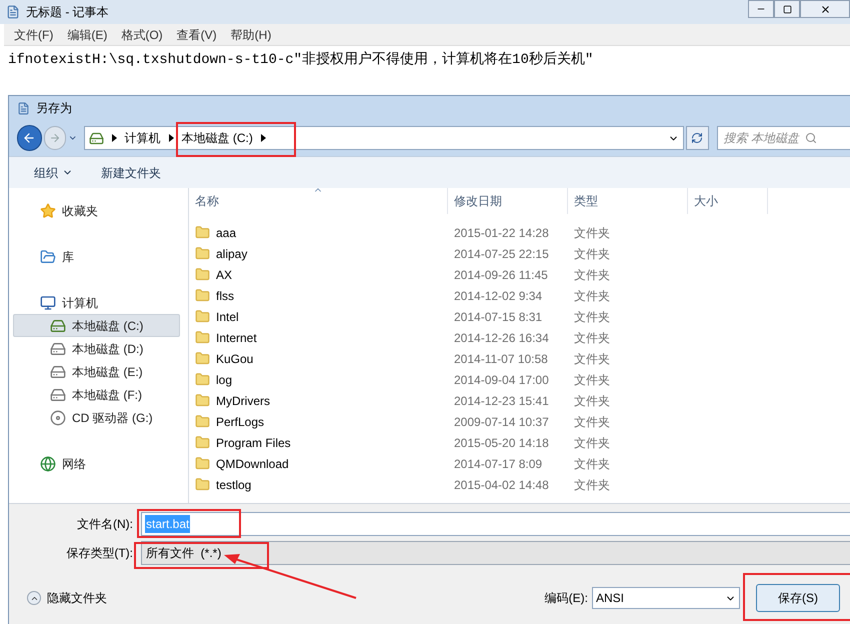  I want to click on sidebar-item: 库, so click(96, 256).